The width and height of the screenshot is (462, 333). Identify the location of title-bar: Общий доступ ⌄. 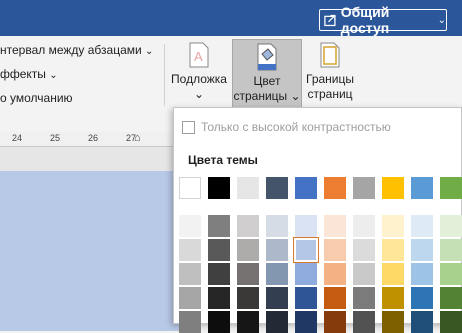
(231, 18).